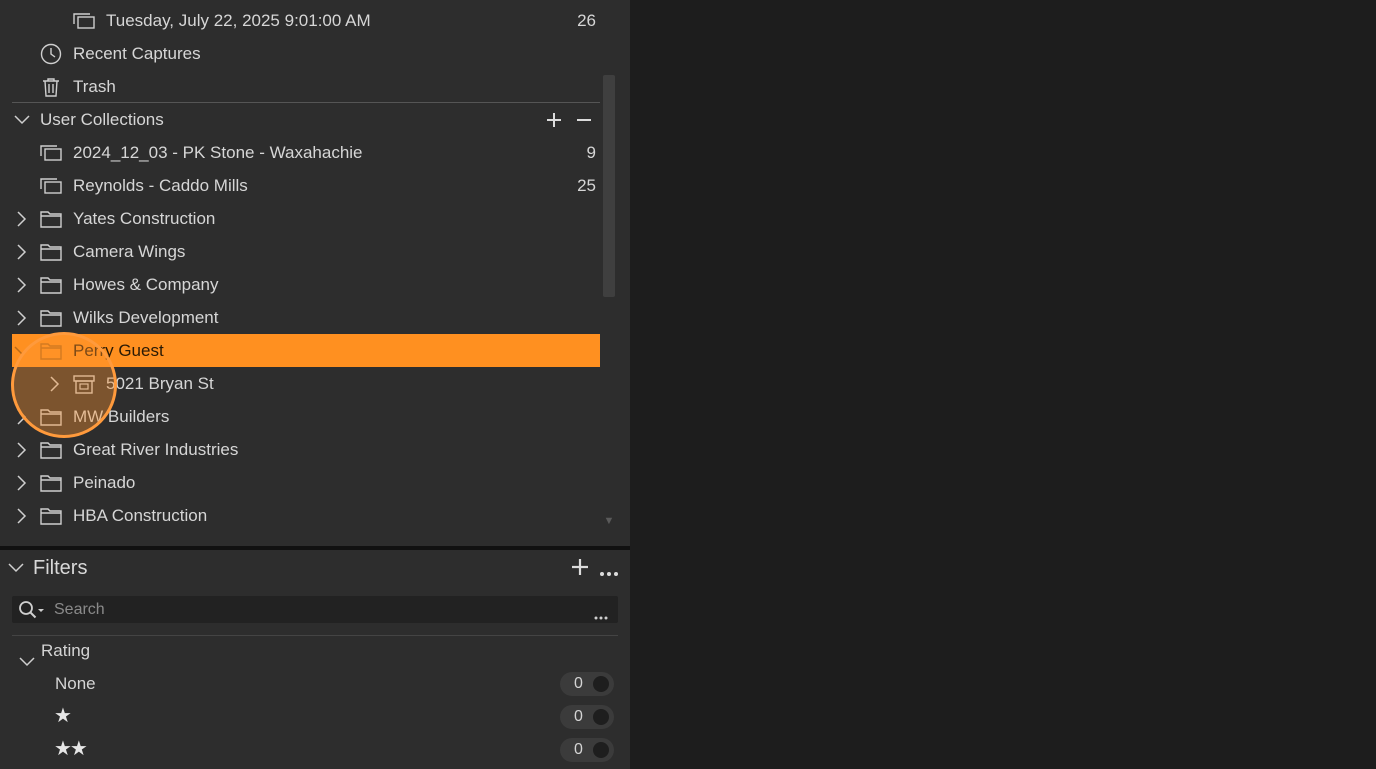  I want to click on group-label: Perry Guest, so click(118, 350).